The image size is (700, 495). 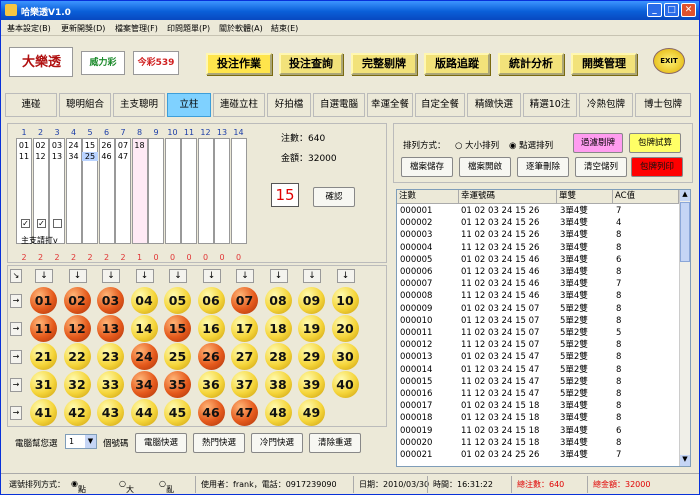 I want to click on number-ball: 48, so click(x=278, y=412).